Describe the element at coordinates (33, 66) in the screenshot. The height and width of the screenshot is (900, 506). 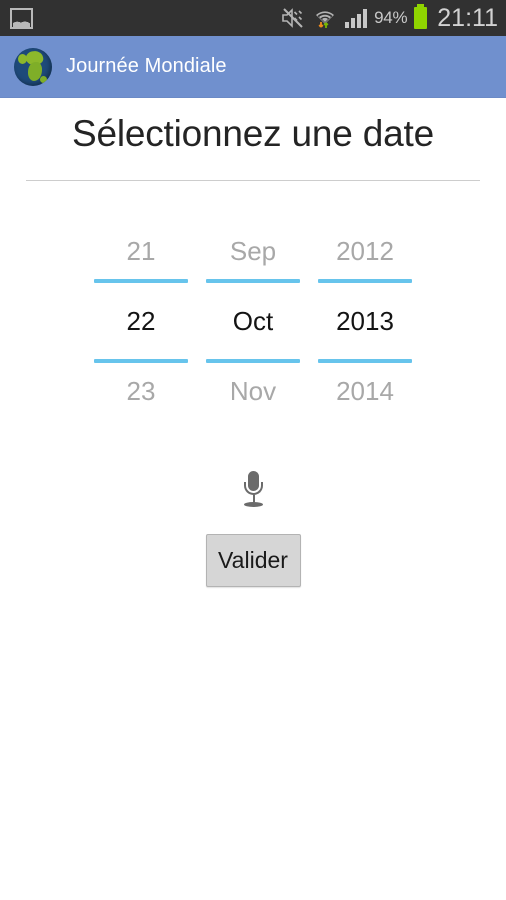
I see `globe-icon` at that location.